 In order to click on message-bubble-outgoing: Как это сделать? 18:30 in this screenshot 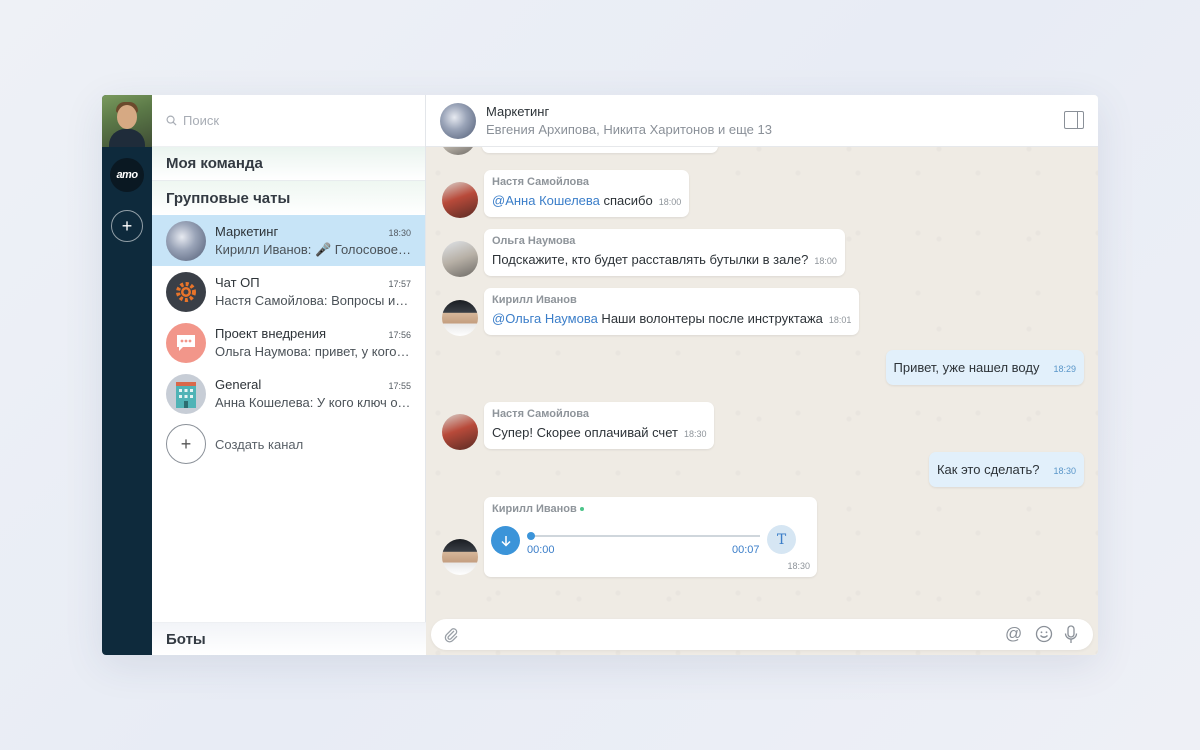, I will do `click(1006, 469)`.